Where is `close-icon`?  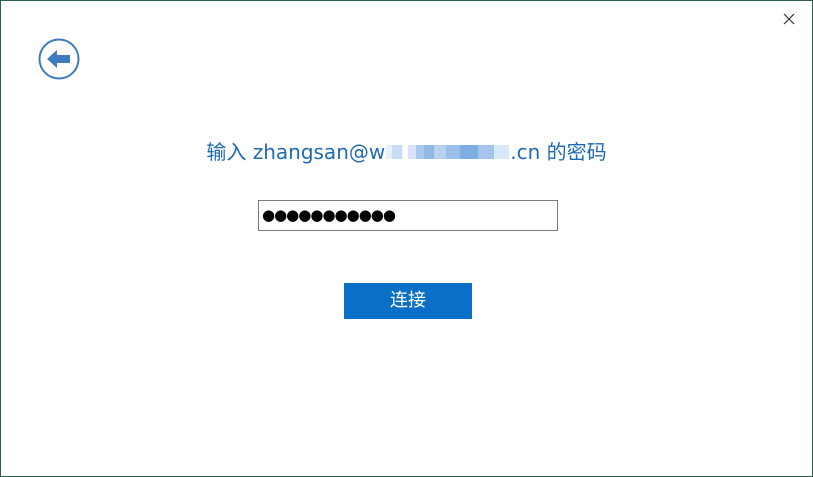
close-icon is located at coordinates (789, 19).